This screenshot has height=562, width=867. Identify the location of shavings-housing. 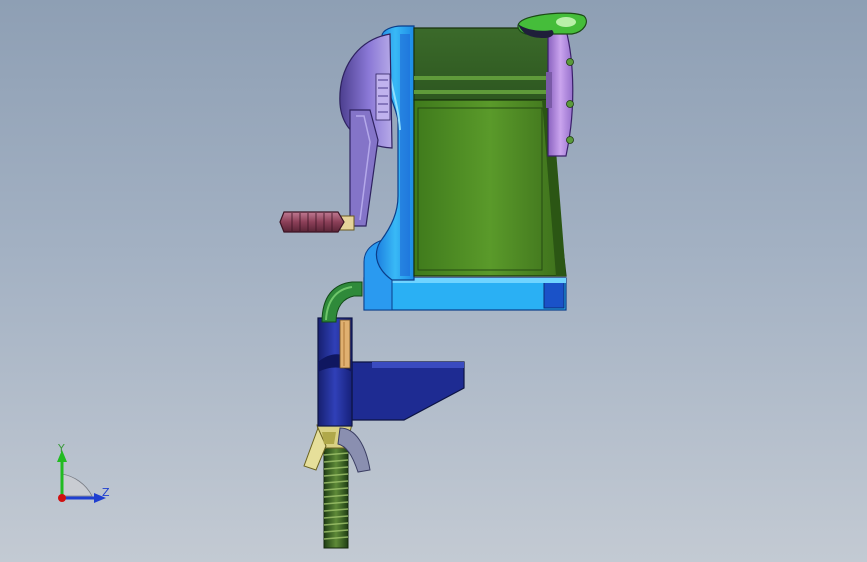
(484, 64).